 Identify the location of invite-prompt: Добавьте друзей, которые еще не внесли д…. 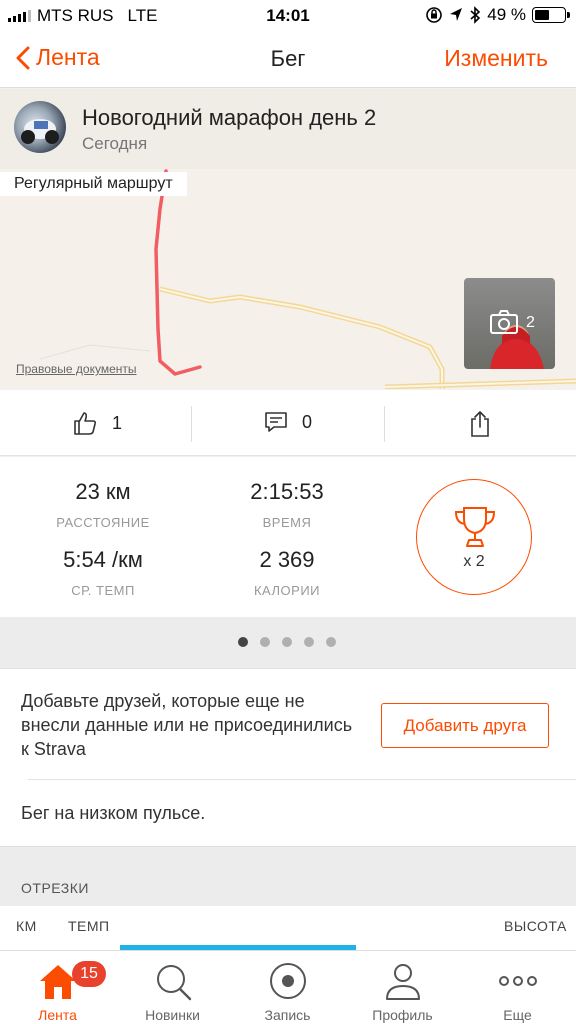
(187, 725).